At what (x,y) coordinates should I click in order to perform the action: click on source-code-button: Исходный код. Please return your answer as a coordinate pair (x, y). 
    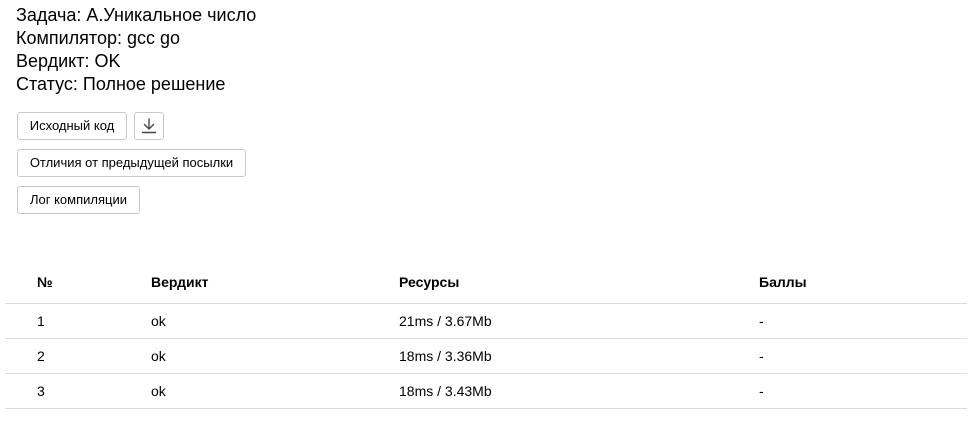
    Looking at the image, I should click on (72, 126).